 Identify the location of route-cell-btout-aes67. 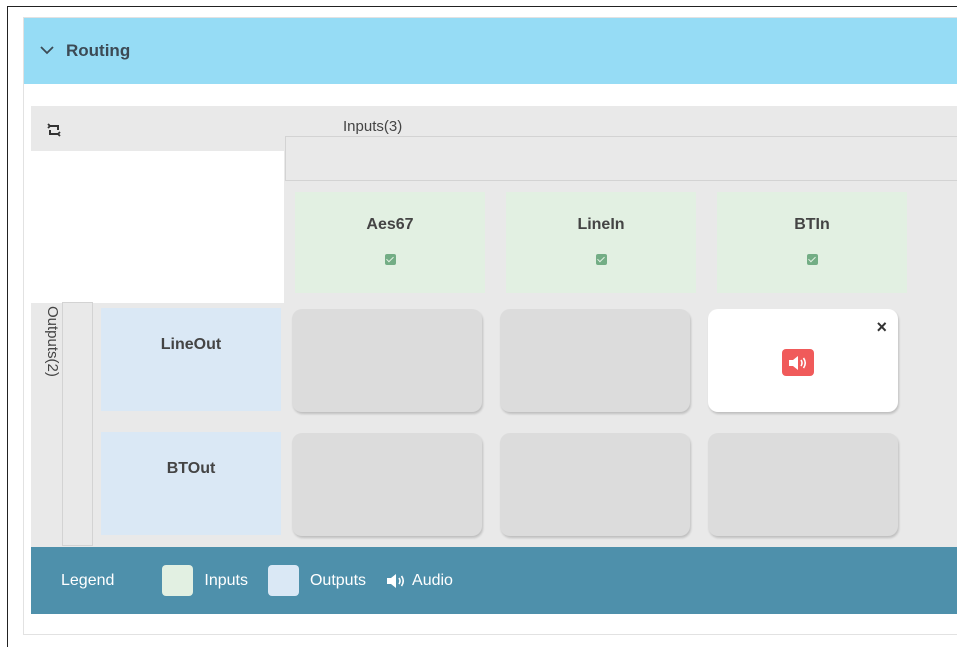
(387, 484).